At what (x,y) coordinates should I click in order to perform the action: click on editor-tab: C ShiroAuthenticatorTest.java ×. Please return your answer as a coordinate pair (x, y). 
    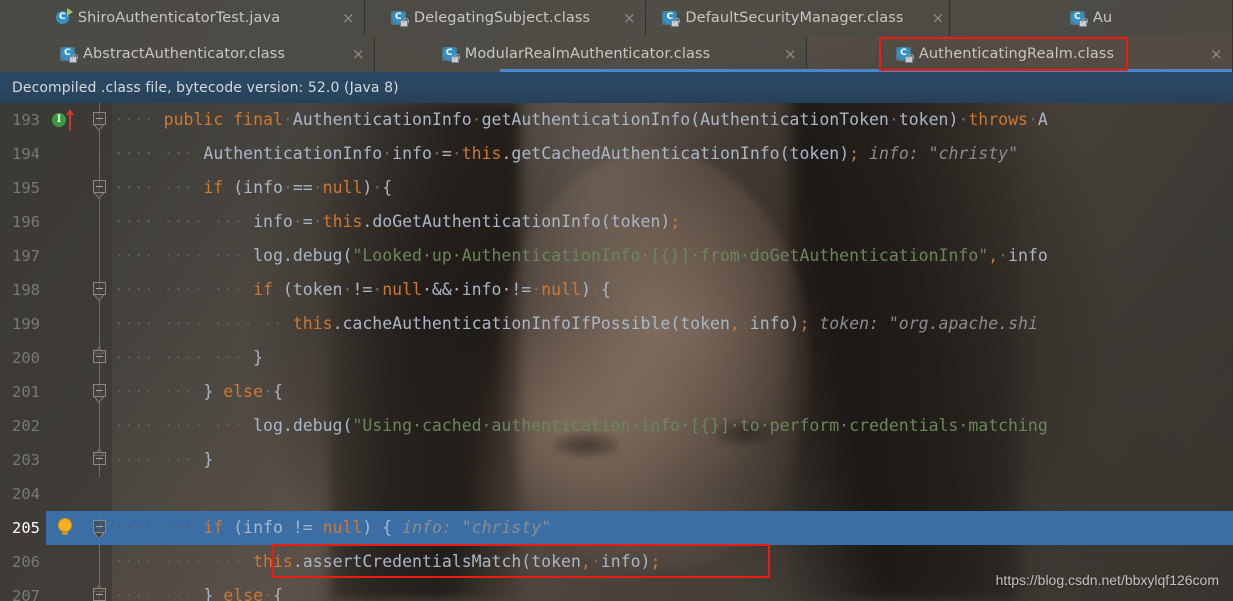
    Looking at the image, I should click on (182, 18).